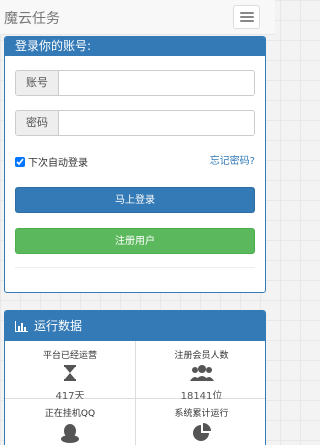 Image resolution: width=320 pixels, height=445 pixels. I want to click on remember-label: 下次自动登录, so click(58, 163).